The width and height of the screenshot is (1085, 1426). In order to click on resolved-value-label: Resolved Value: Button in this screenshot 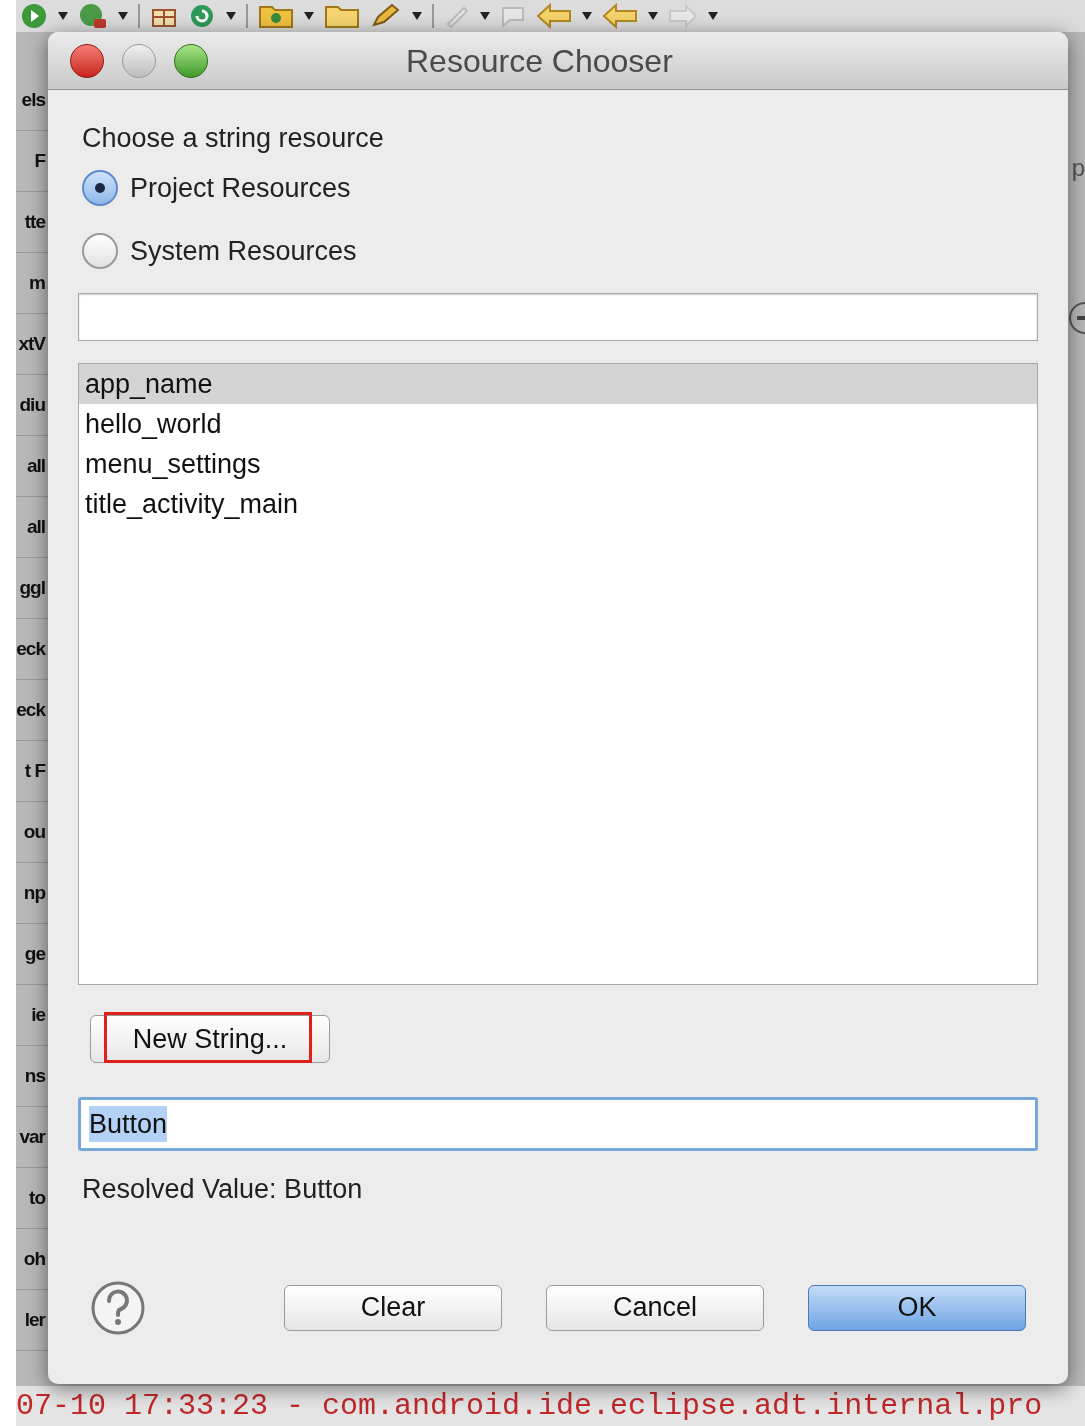, I will do `click(223, 1189)`.